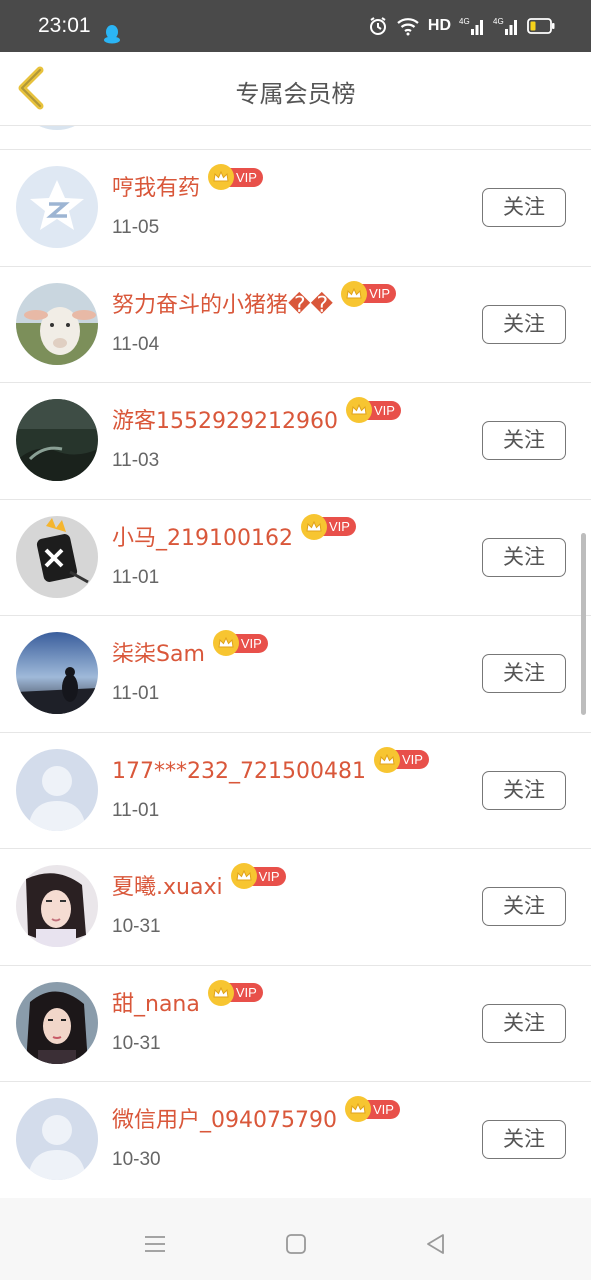  I want to click on list-item: 游客1552929212960 VIP 11-03 关注, so click(295, 441).